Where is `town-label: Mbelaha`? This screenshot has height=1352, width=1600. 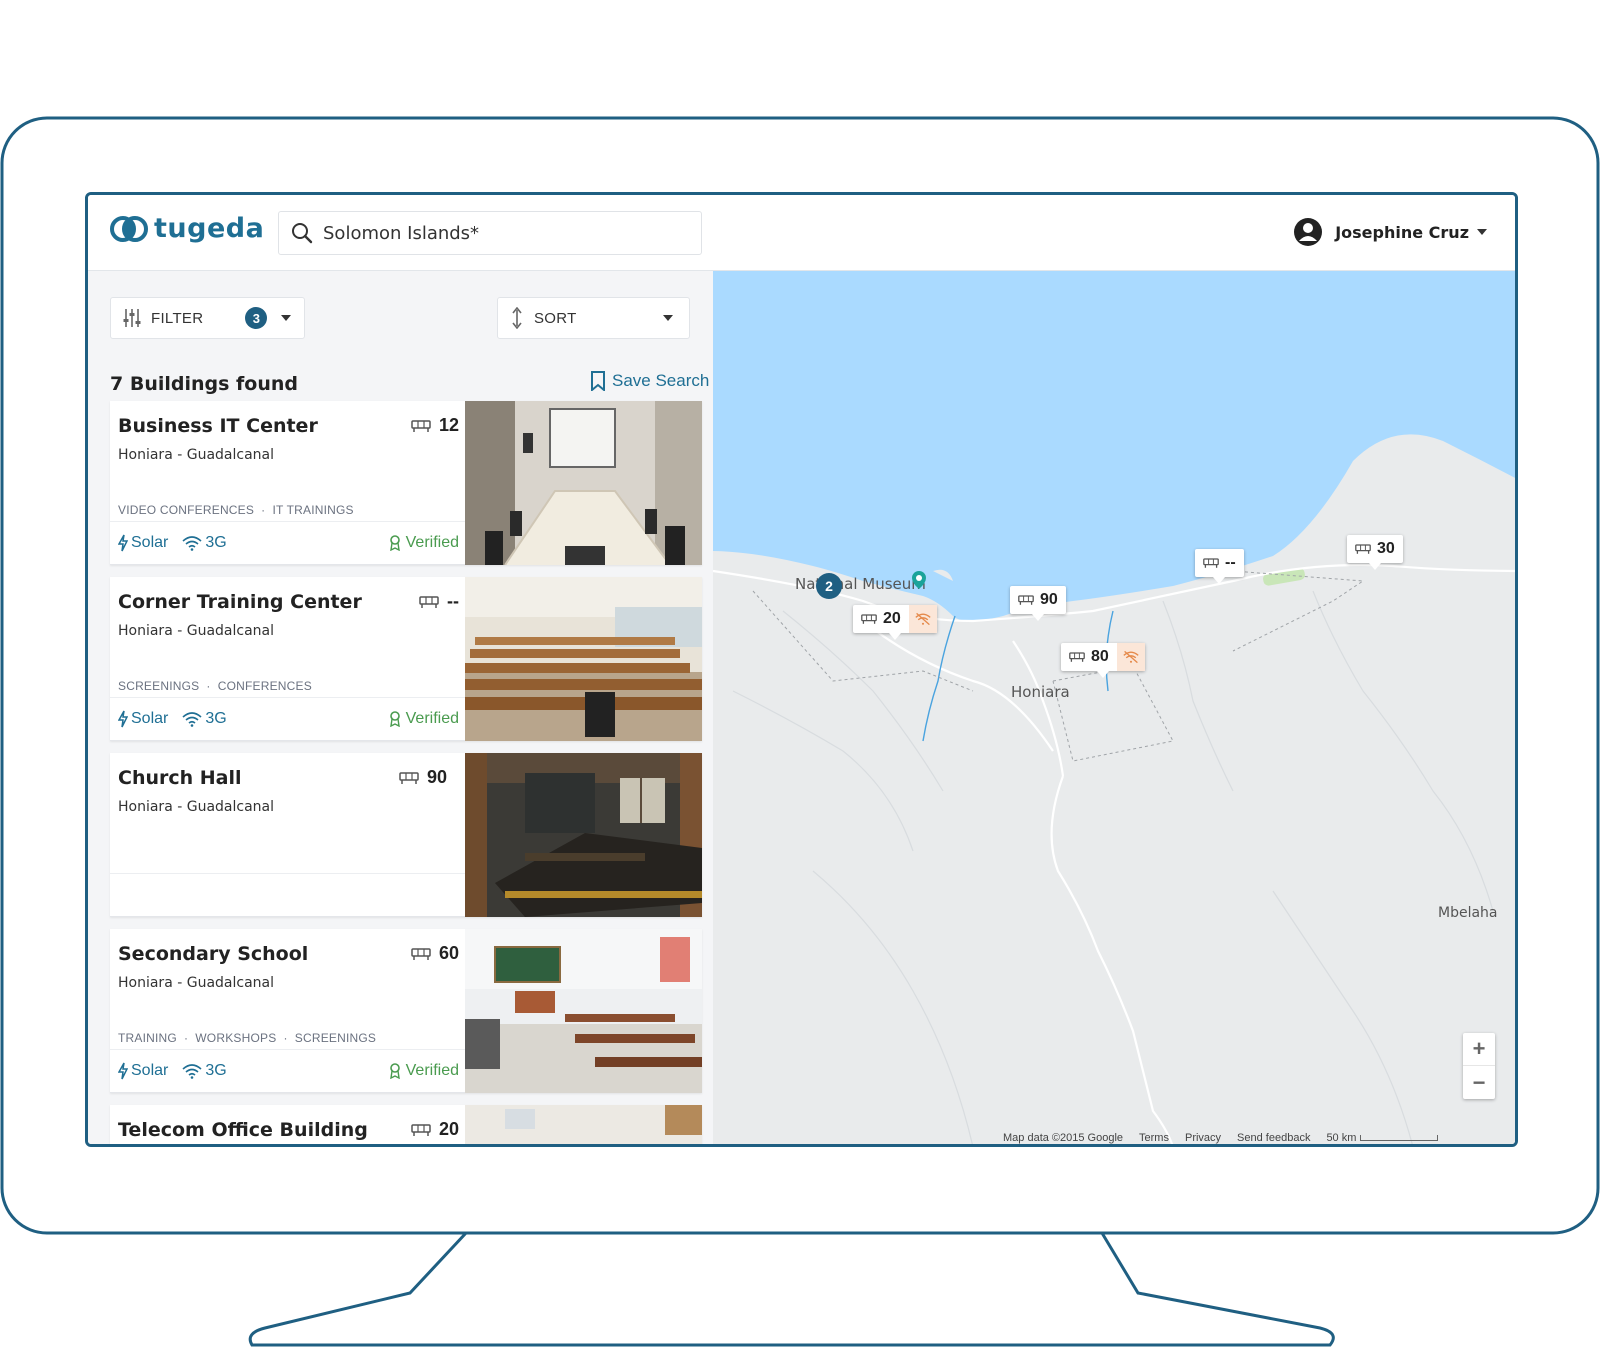
town-label: Mbelaha is located at coordinates (1468, 913).